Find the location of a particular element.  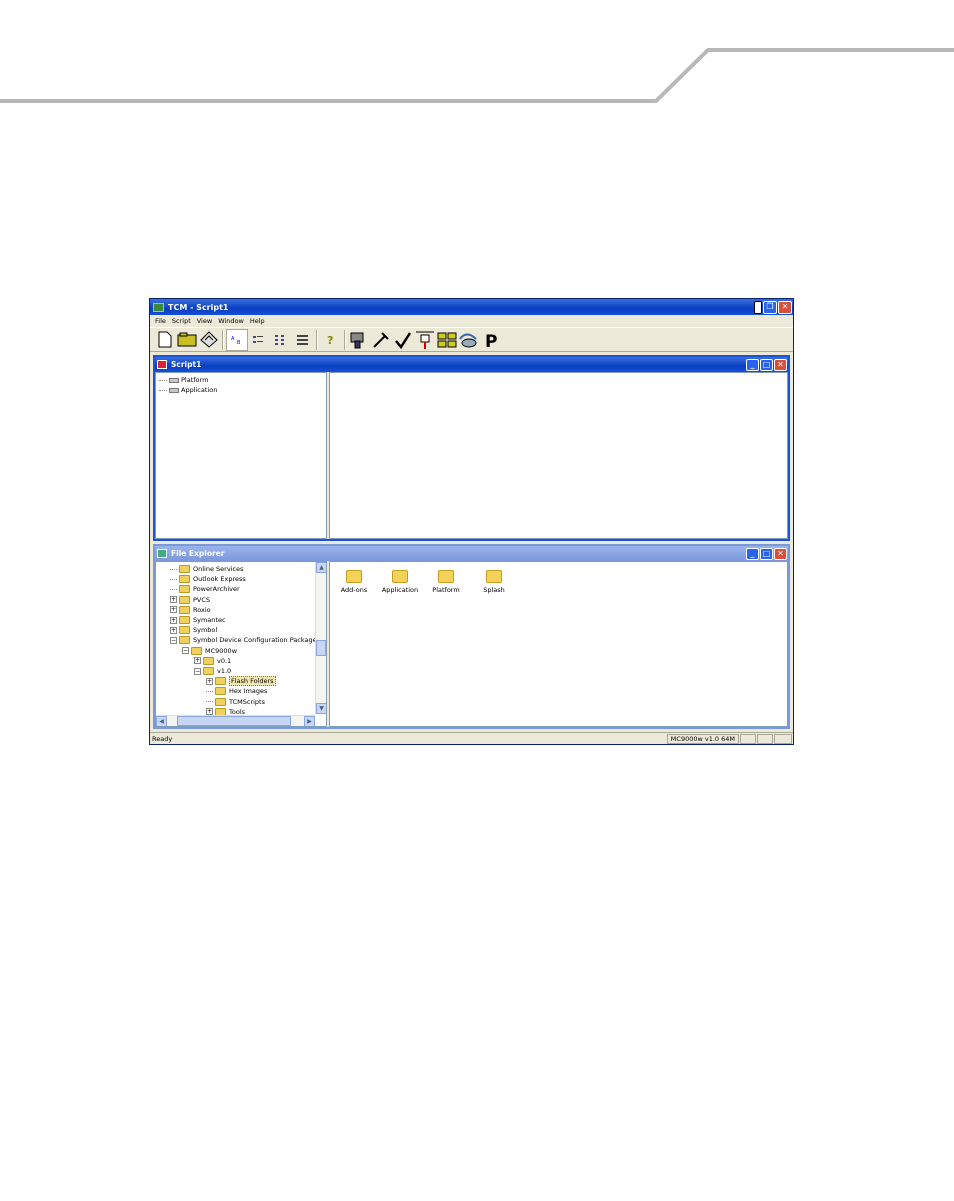

tree-folder-item: + Flash Folders is located at coordinates (241, 681).